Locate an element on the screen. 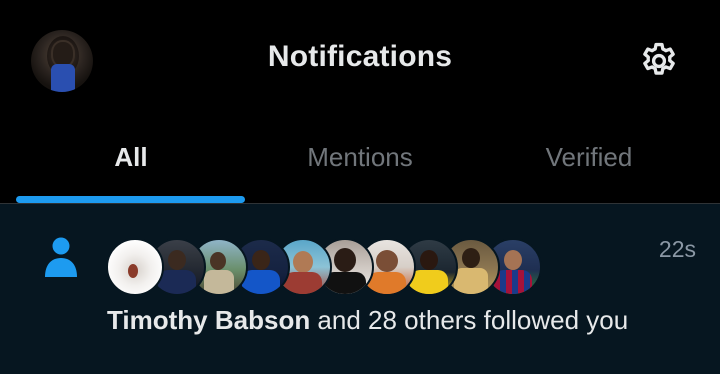  follower-avatars is located at coordinates (324, 267).